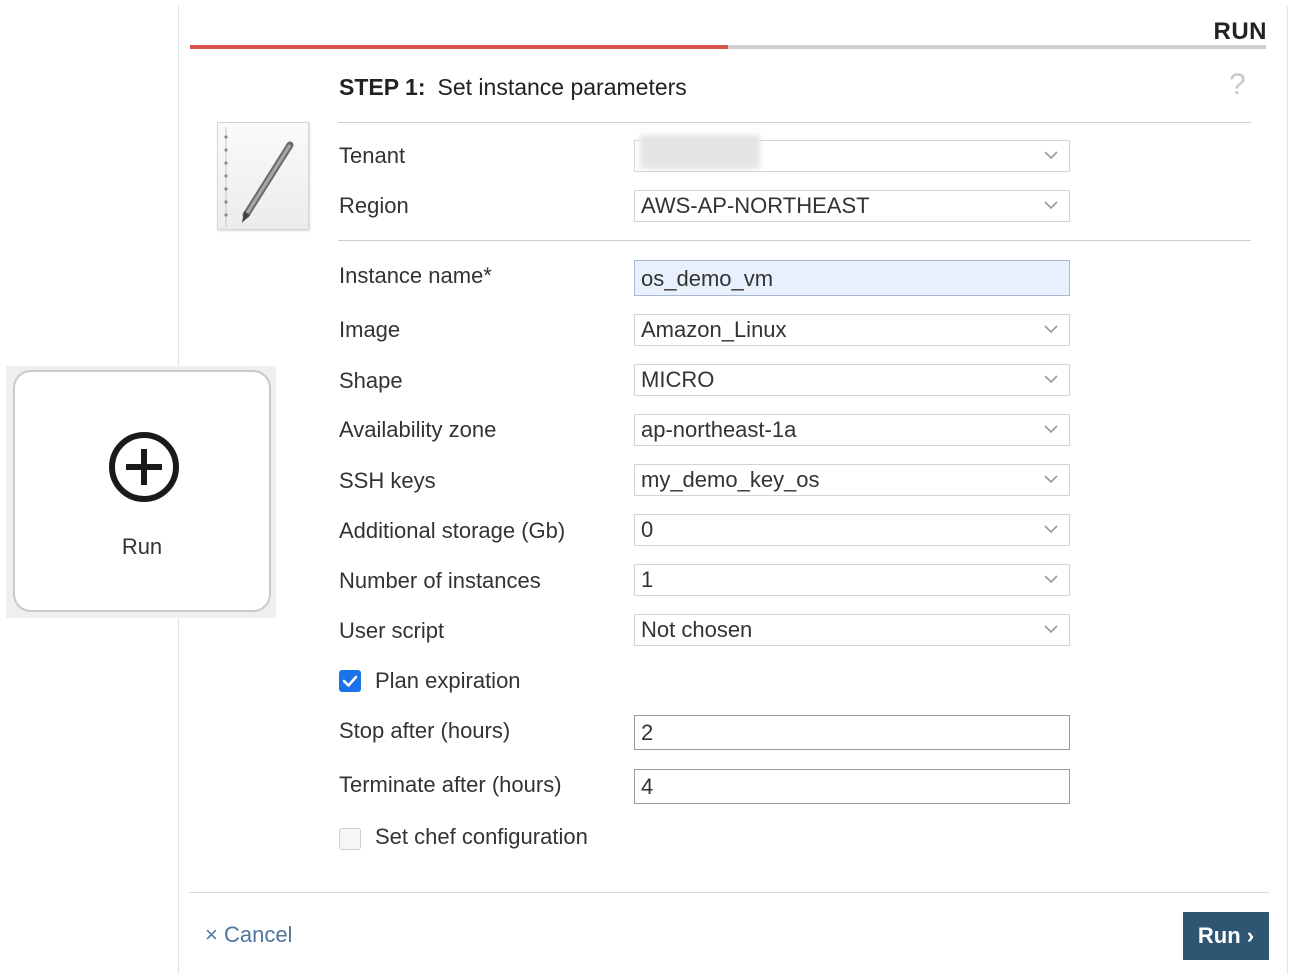  What do you see at coordinates (1240, 31) in the screenshot?
I see `dialog-title: RUN` at bounding box center [1240, 31].